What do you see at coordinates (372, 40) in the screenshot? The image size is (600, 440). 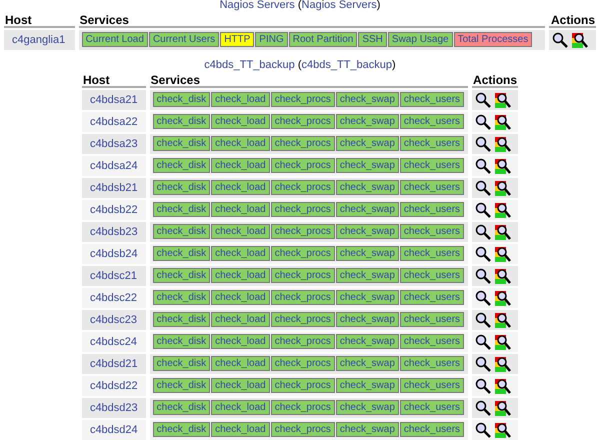 I see `service-status-button: SSH` at bounding box center [372, 40].